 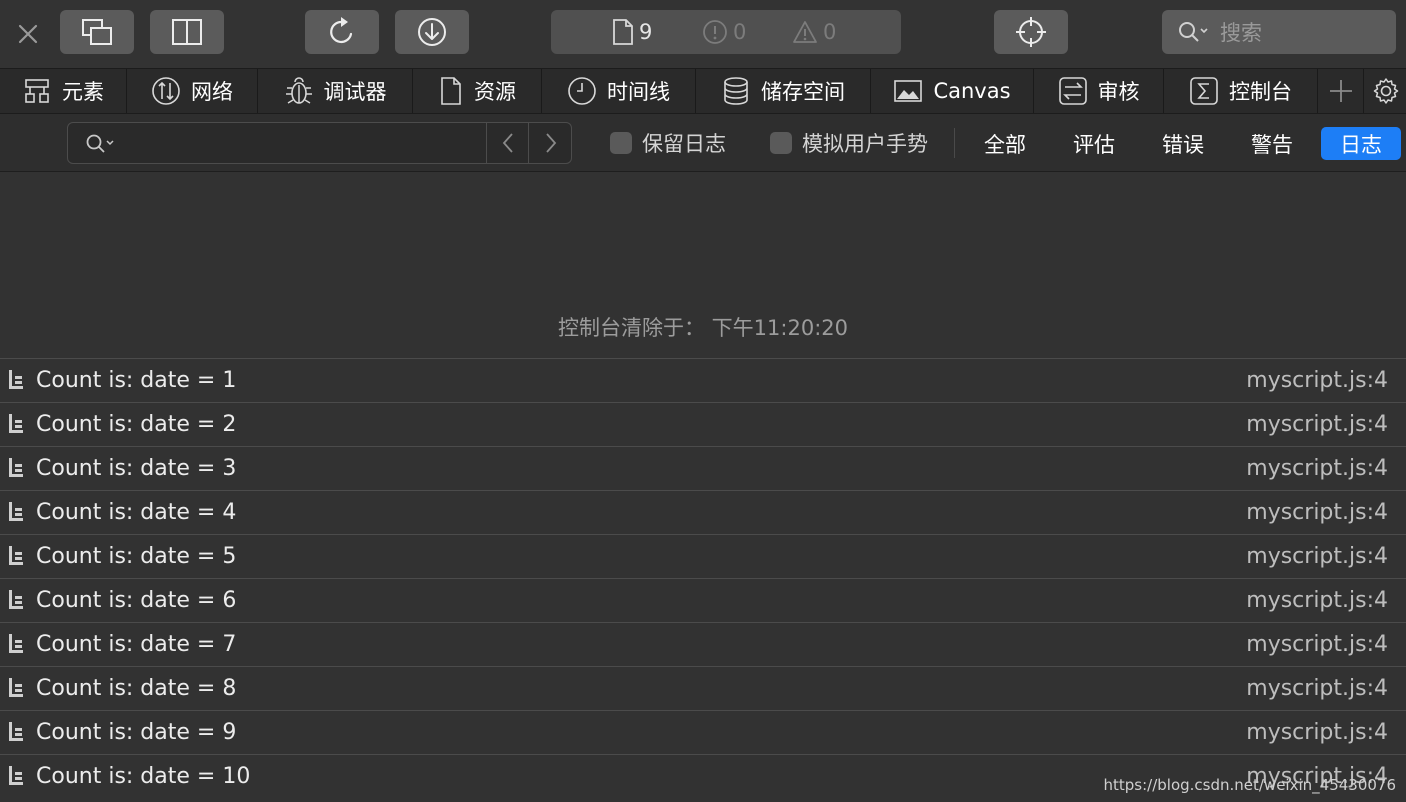 I want to click on divider, so click(x=954, y=143).